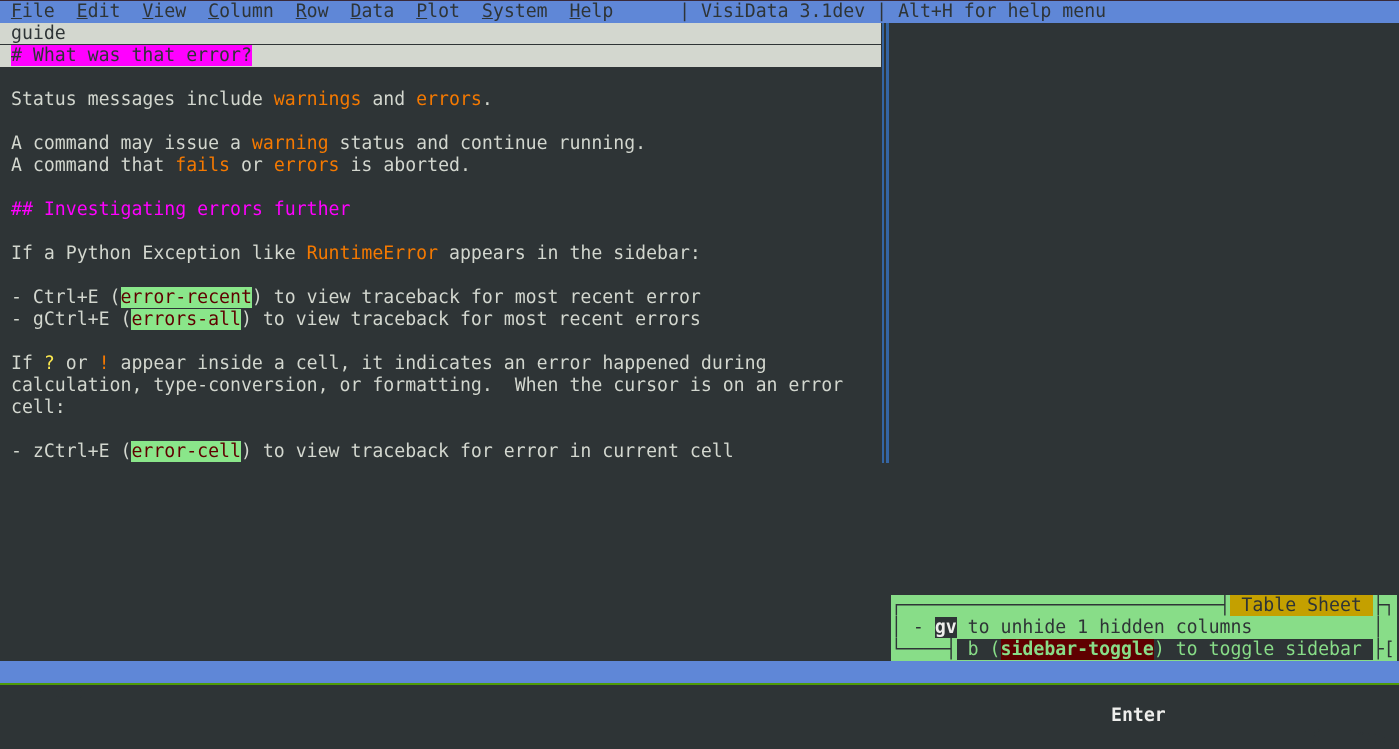  Describe the element at coordinates (99, 12) in the screenshot. I see `menu-edit: Edit` at that location.